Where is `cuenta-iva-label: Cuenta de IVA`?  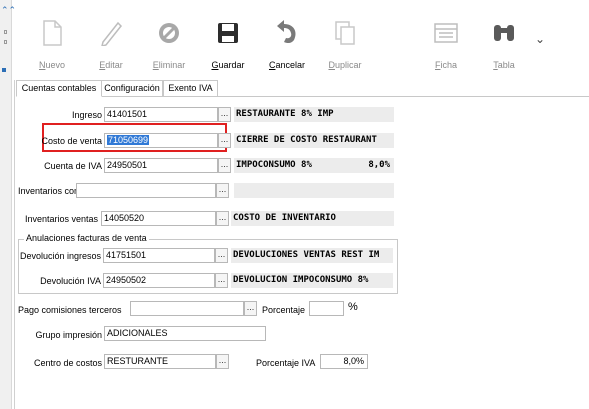
cuenta-iva-label: Cuenta de IVA is located at coordinates (73, 166).